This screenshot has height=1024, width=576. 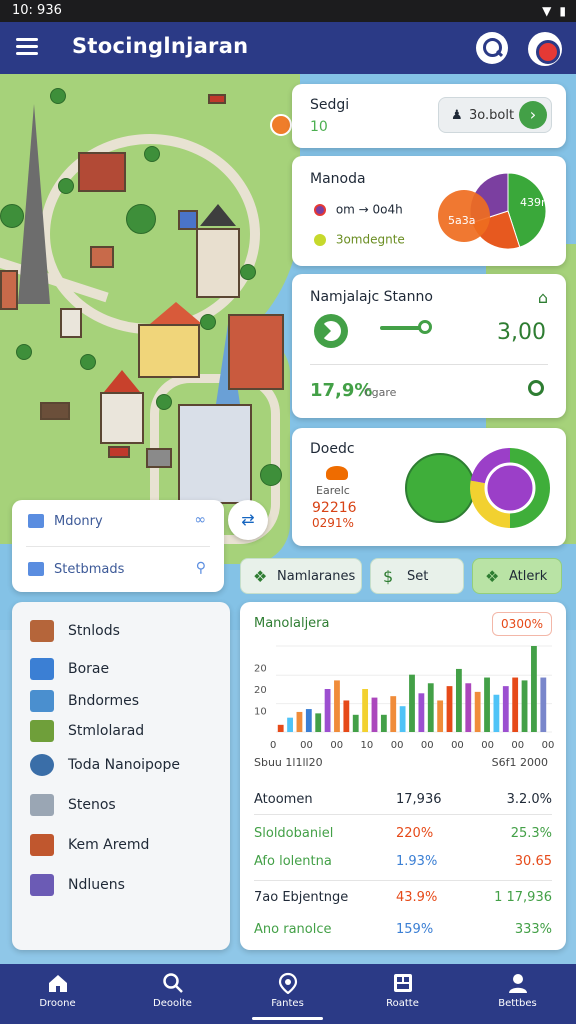 What do you see at coordinates (479, 488) in the screenshot?
I see `donut-chart` at bounding box center [479, 488].